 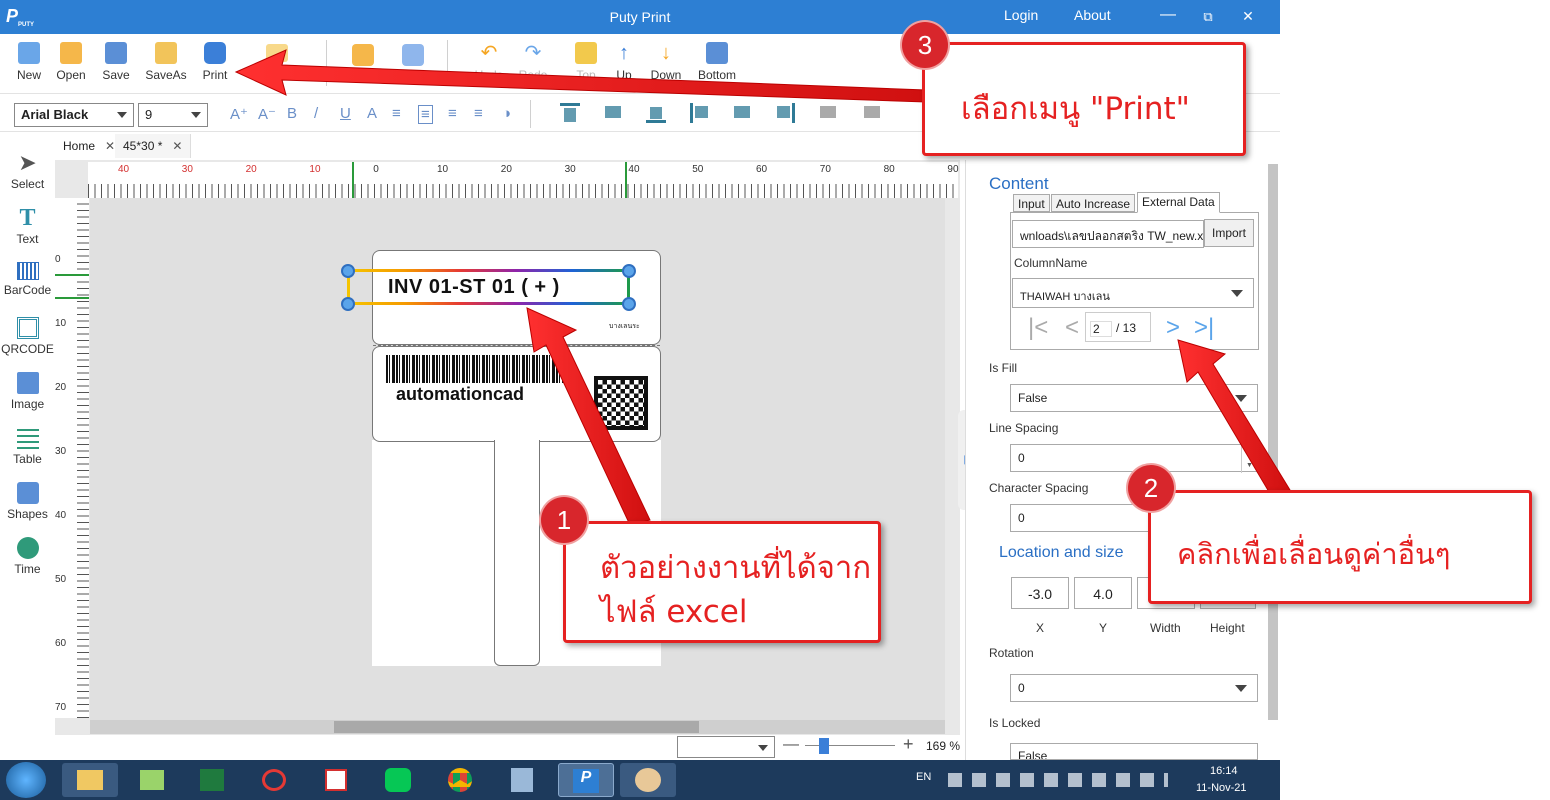 I want to click on annotation-1-line2: ไฟล์ excel, so click(x=674, y=612).